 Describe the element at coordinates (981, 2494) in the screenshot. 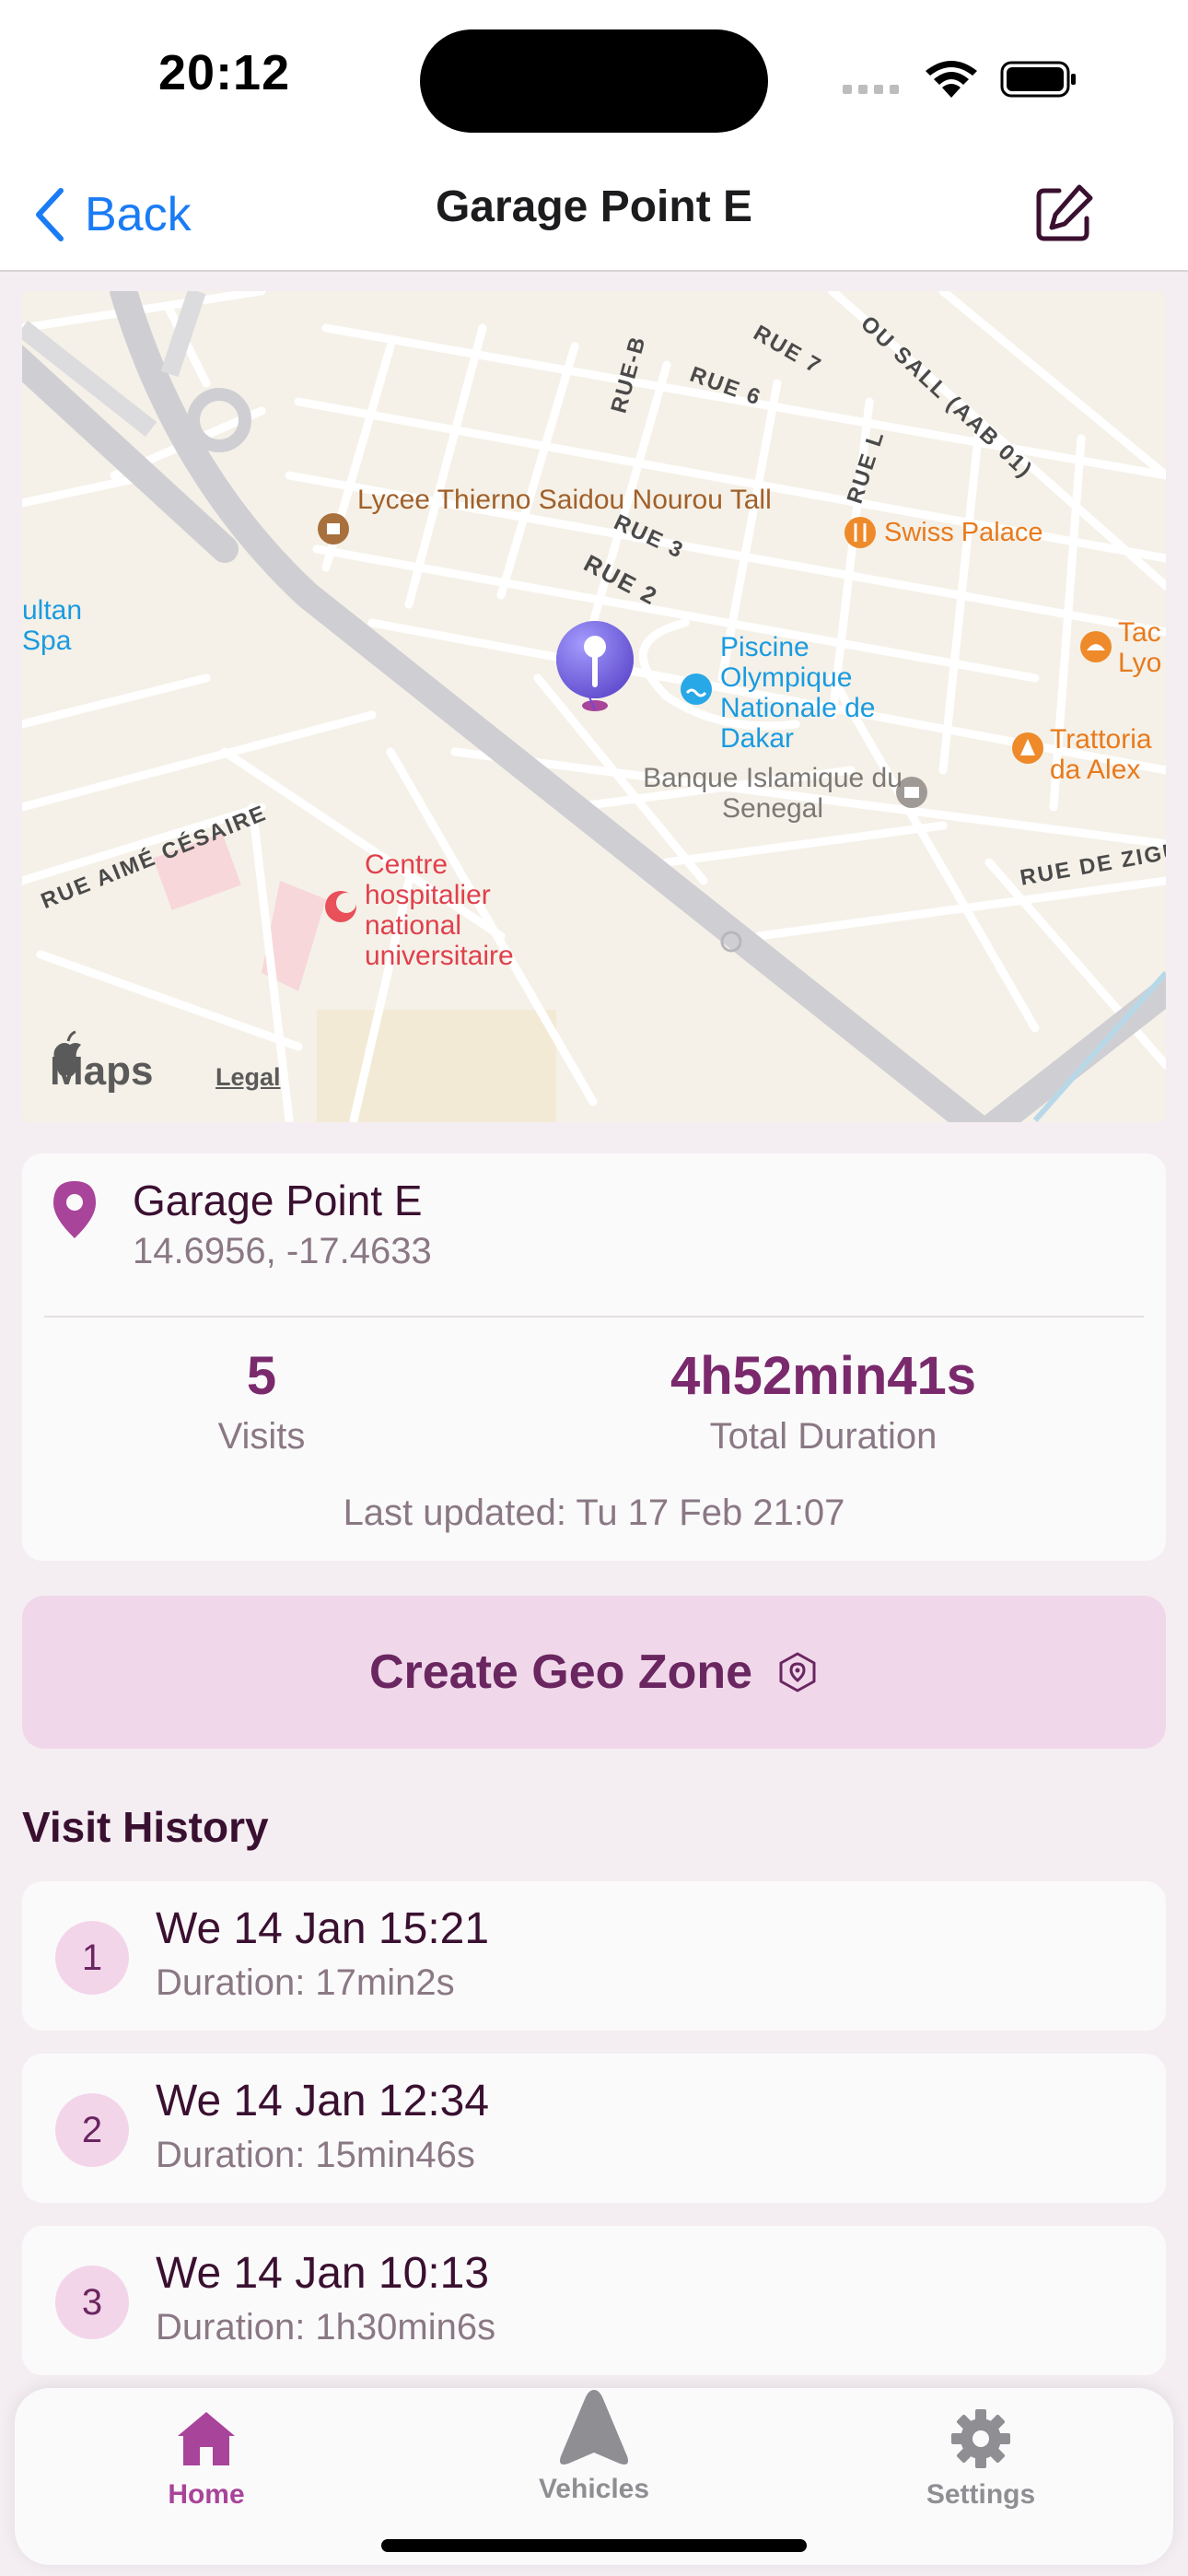

I see `tab-settings-label: Settings` at that location.